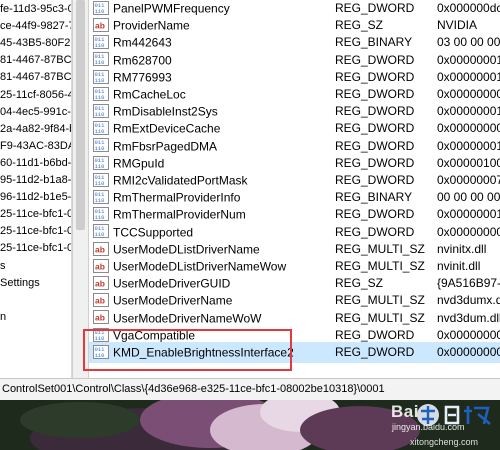  What do you see at coordinates (153, 232) in the screenshot?
I see `value-name-label: TCCSupported` at bounding box center [153, 232].